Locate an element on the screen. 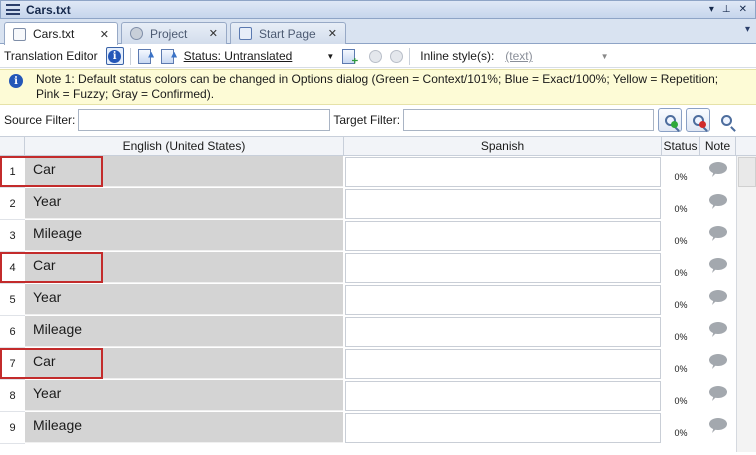 The width and height of the screenshot is (756, 455). window-controls: ▾ ⊥ ✕ is located at coordinates (728, 9).